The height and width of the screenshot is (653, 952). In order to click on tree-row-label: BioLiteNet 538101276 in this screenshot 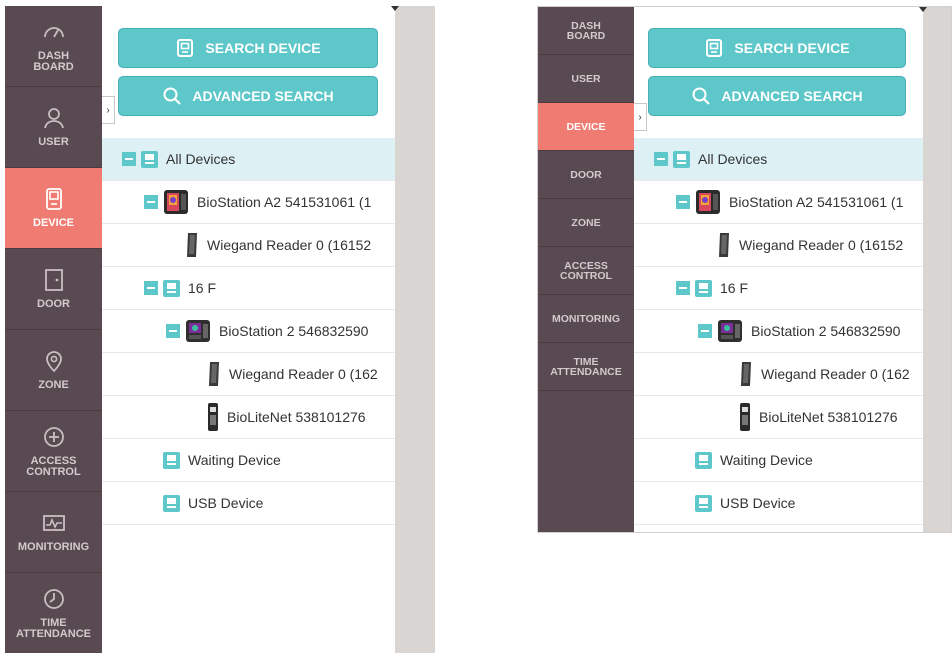, I will do `click(828, 417)`.